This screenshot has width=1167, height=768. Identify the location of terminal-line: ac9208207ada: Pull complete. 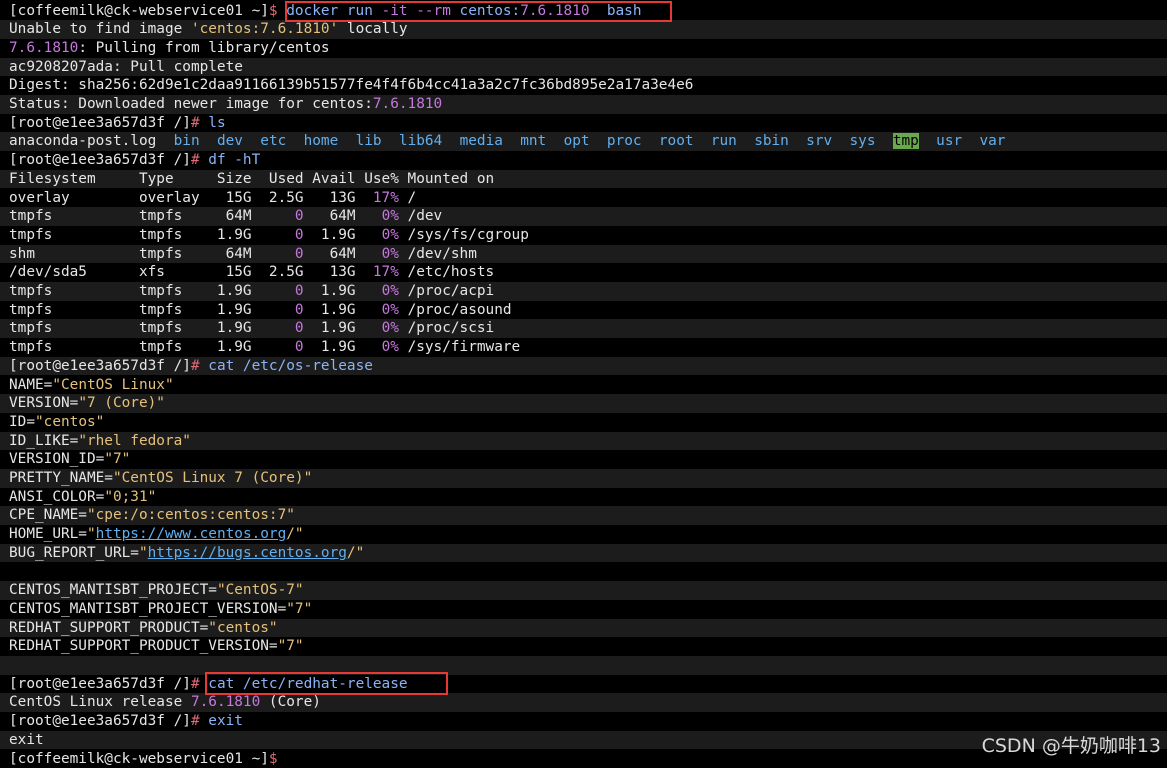
(583, 67).